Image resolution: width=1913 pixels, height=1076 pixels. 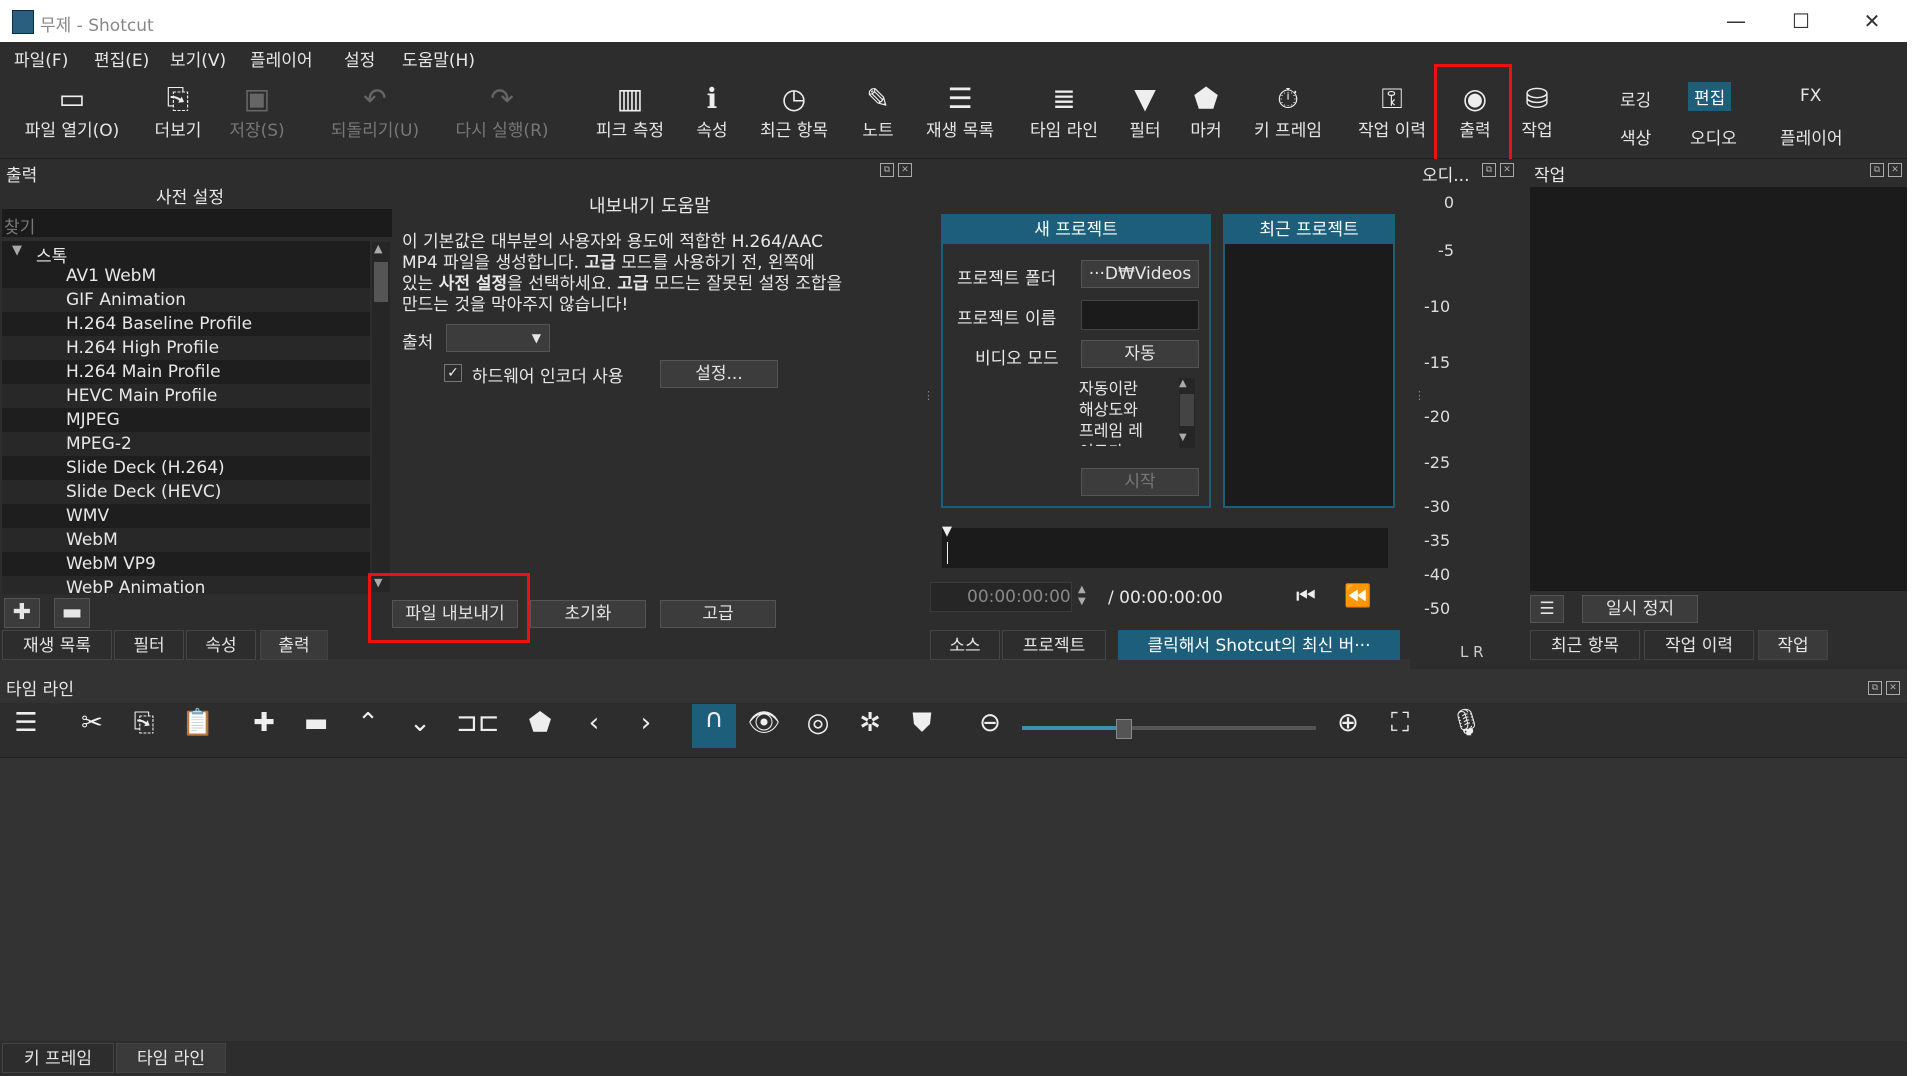 I want to click on tab-playlist: 재생 목록, so click(x=57, y=645).